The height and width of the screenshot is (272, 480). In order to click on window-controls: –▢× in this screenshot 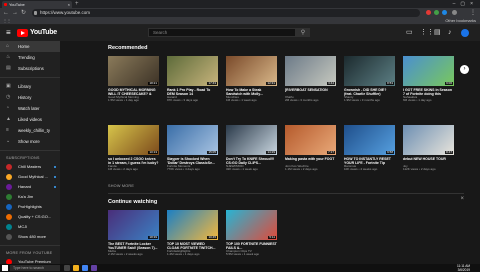, I will do `click(465, 4)`.